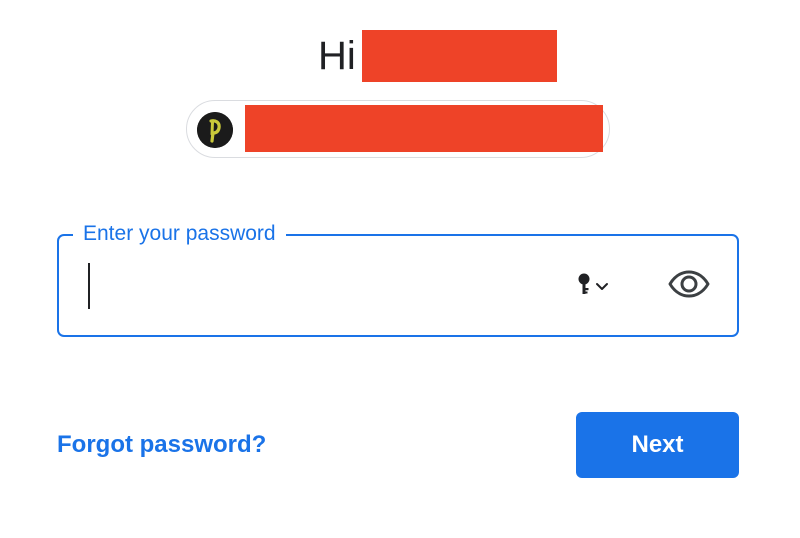 The width and height of the screenshot is (800, 538). I want to click on password-field-label: Enter your password, so click(179, 234).